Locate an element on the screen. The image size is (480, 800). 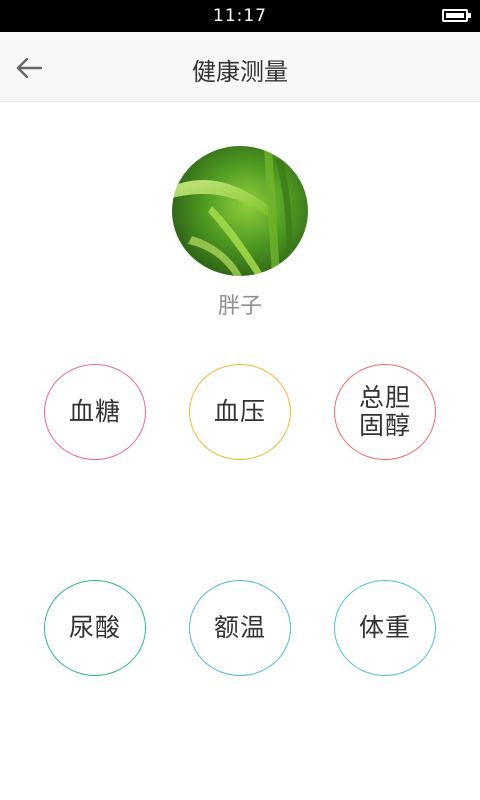
forehead-temperature-button: 额温 is located at coordinates (240, 628).